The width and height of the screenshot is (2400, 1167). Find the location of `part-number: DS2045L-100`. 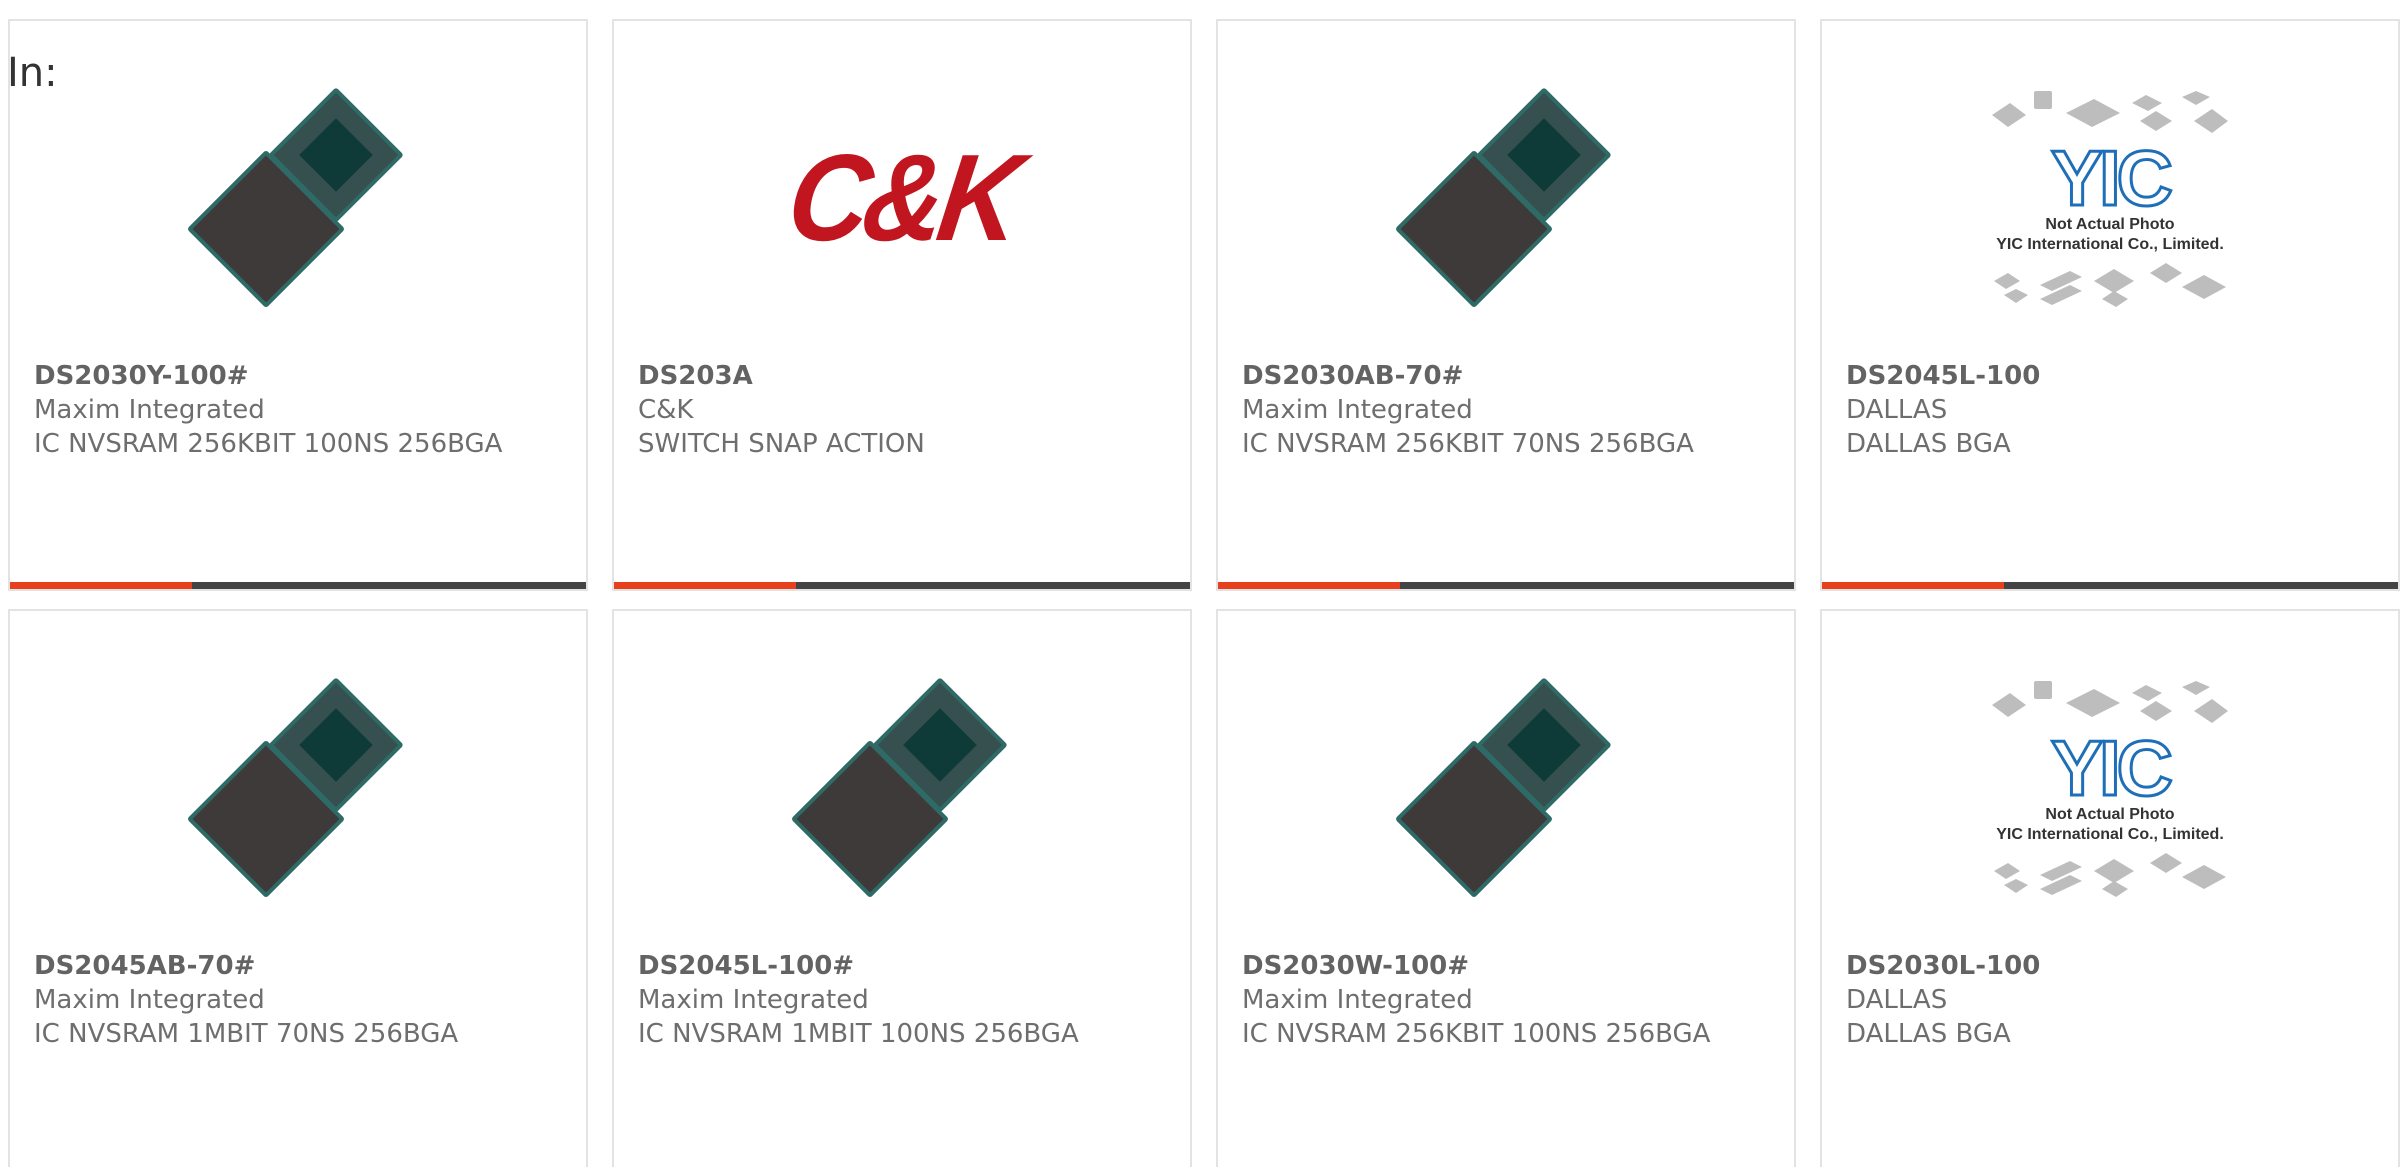

part-number: DS2045L-100 is located at coordinates (2110, 376).